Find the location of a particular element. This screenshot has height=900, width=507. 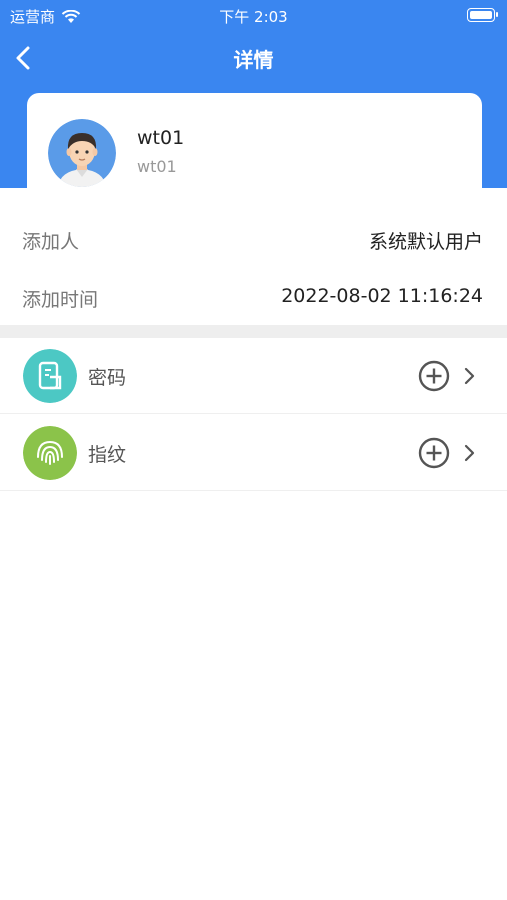

status-time: 下午 2:03 is located at coordinates (253, 17).